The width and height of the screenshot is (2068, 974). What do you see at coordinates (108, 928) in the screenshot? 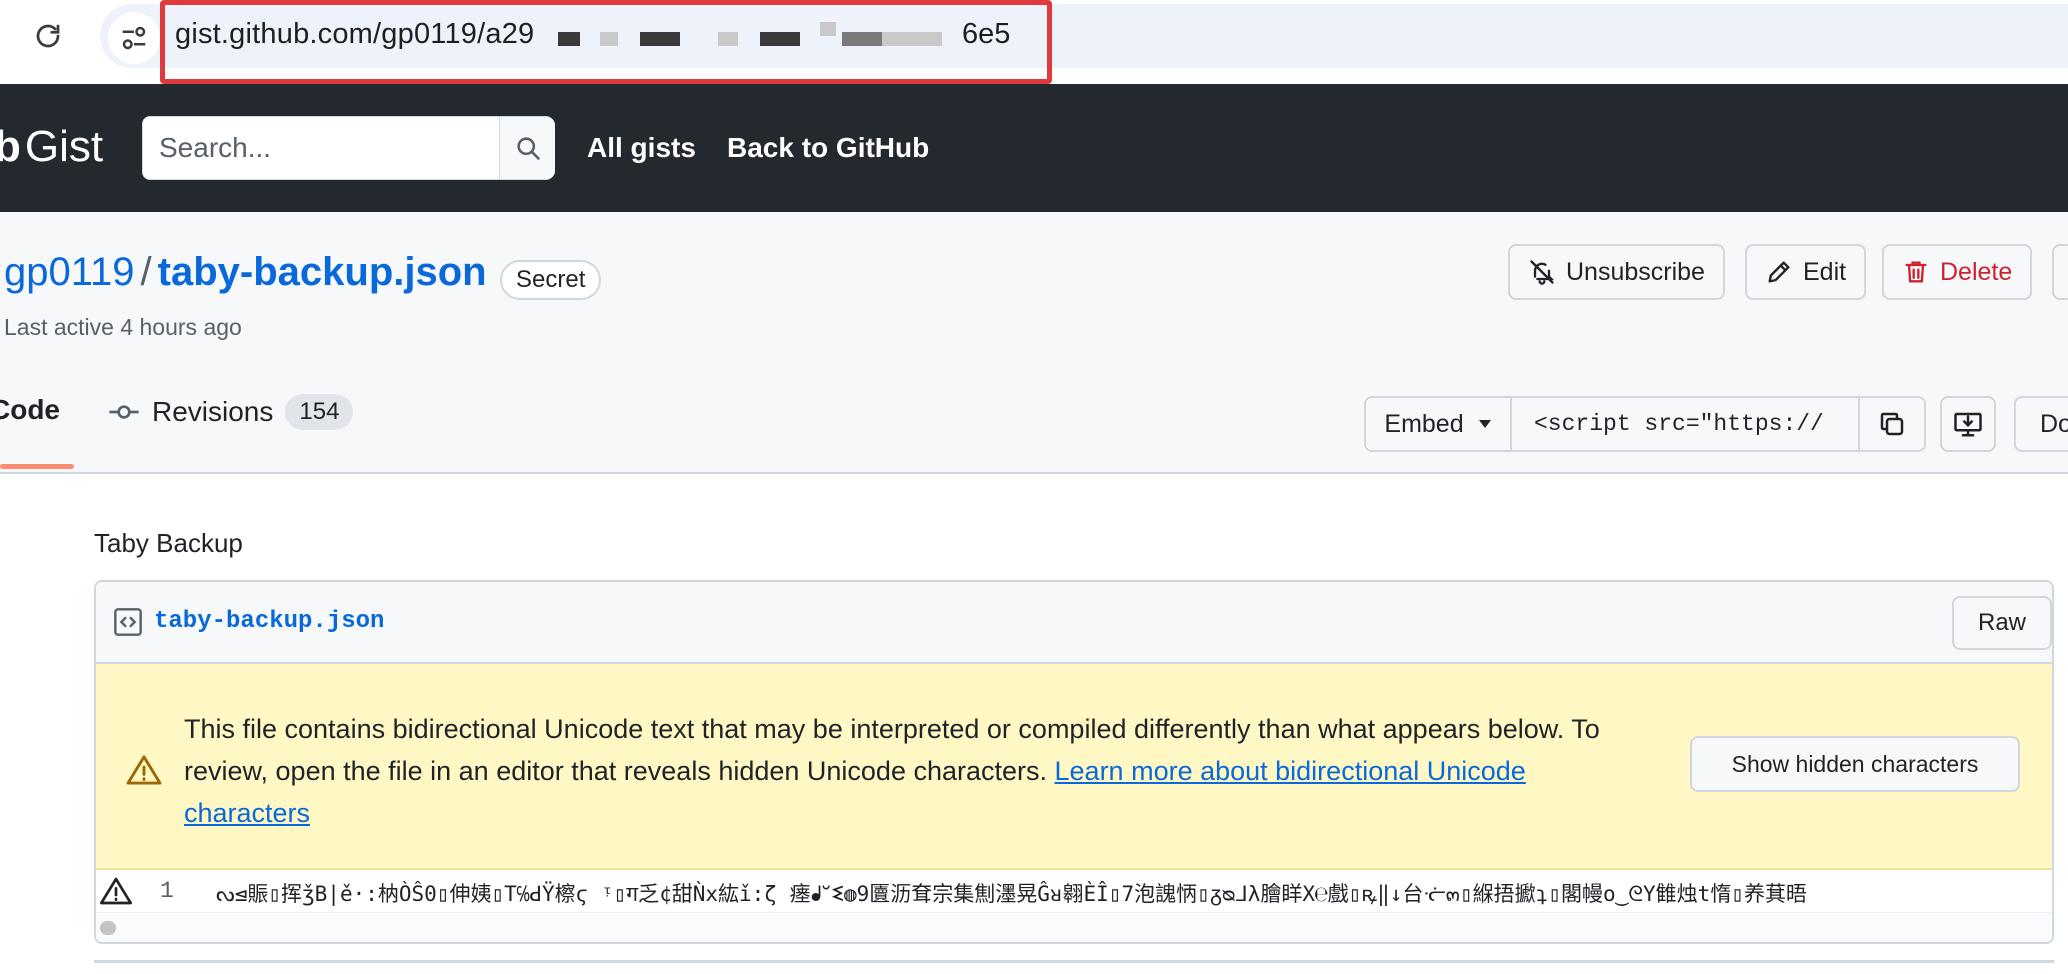
I see `scrollbar-thumb` at bounding box center [108, 928].